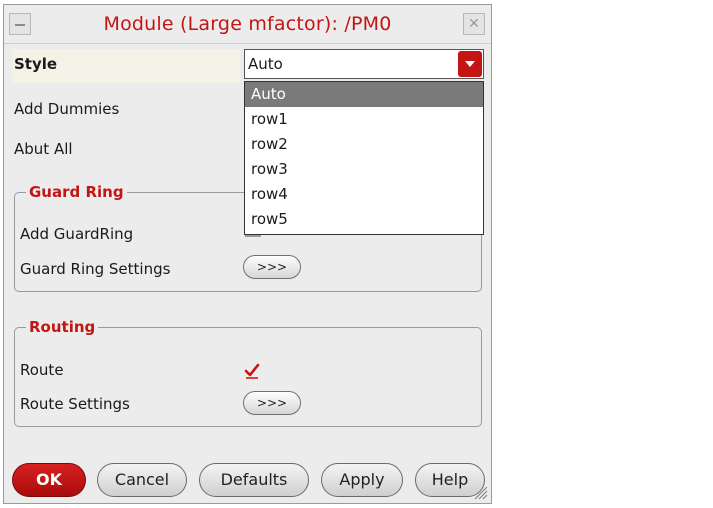 Image resolution: width=713 pixels, height=508 pixels. What do you see at coordinates (364, 64) in the screenshot?
I see `style-combobox: Auto` at bounding box center [364, 64].